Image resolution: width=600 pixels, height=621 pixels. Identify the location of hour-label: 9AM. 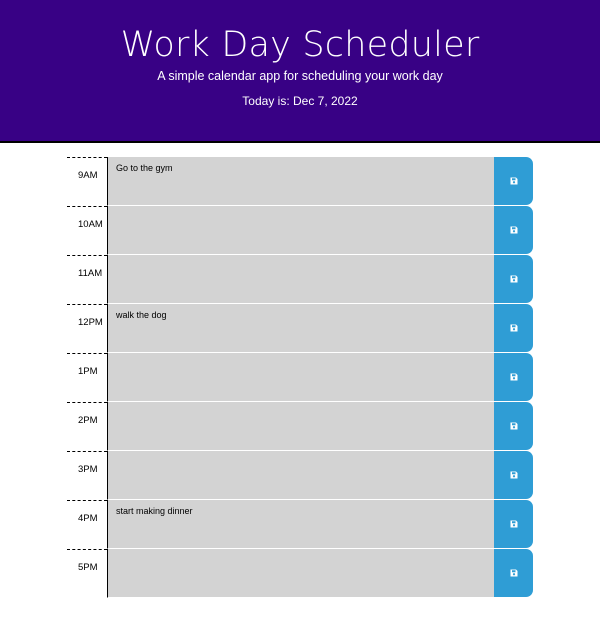
(87, 181).